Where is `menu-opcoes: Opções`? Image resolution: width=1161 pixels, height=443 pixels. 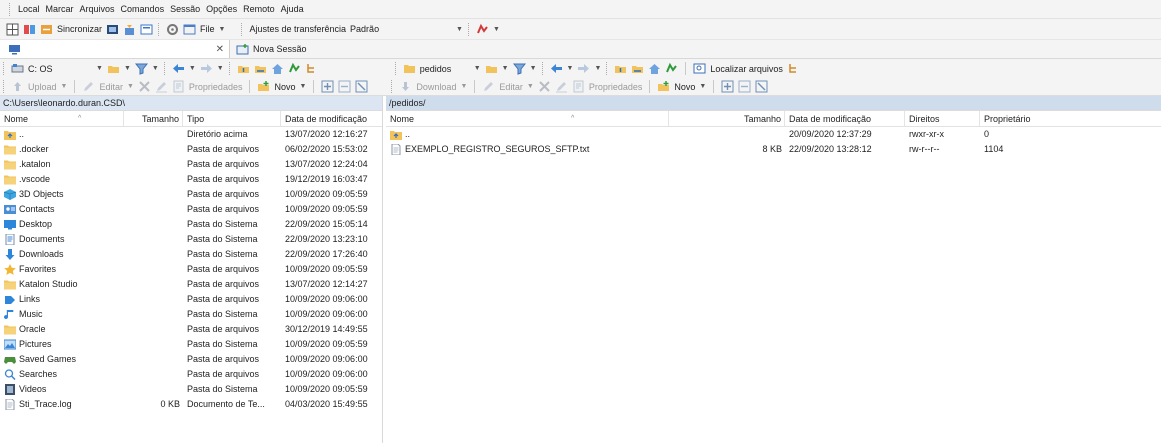
menu-opcoes: Opções is located at coordinates (221, 9).